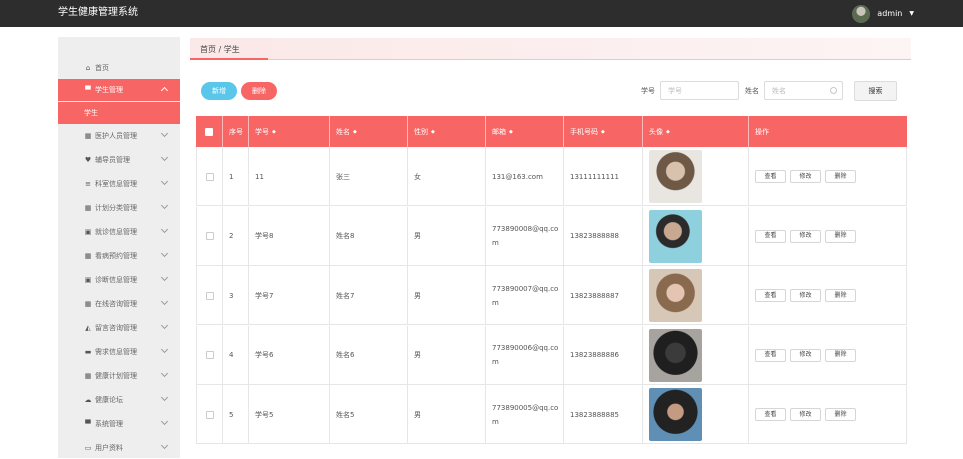 Image resolution: width=963 pixels, height=459 pixels. I want to click on sidebar-item: ≡ 科室信息管理, so click(119, 184).